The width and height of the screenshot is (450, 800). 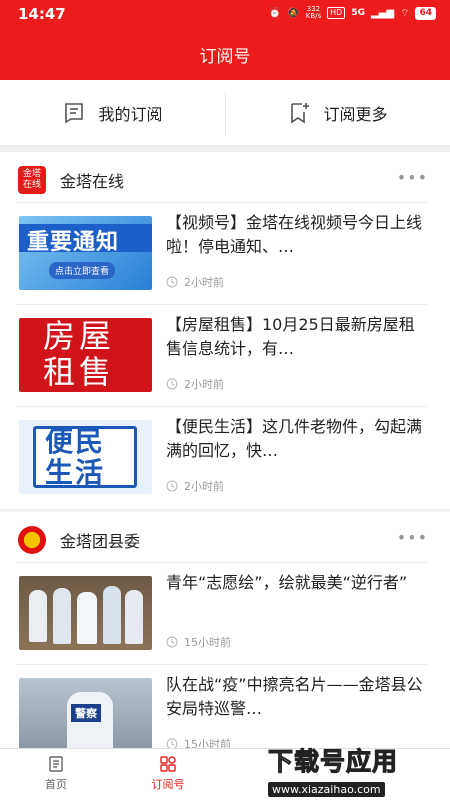 I want to click on my-subscriptions-button: 我的订阅, so click(x=112, y=113).